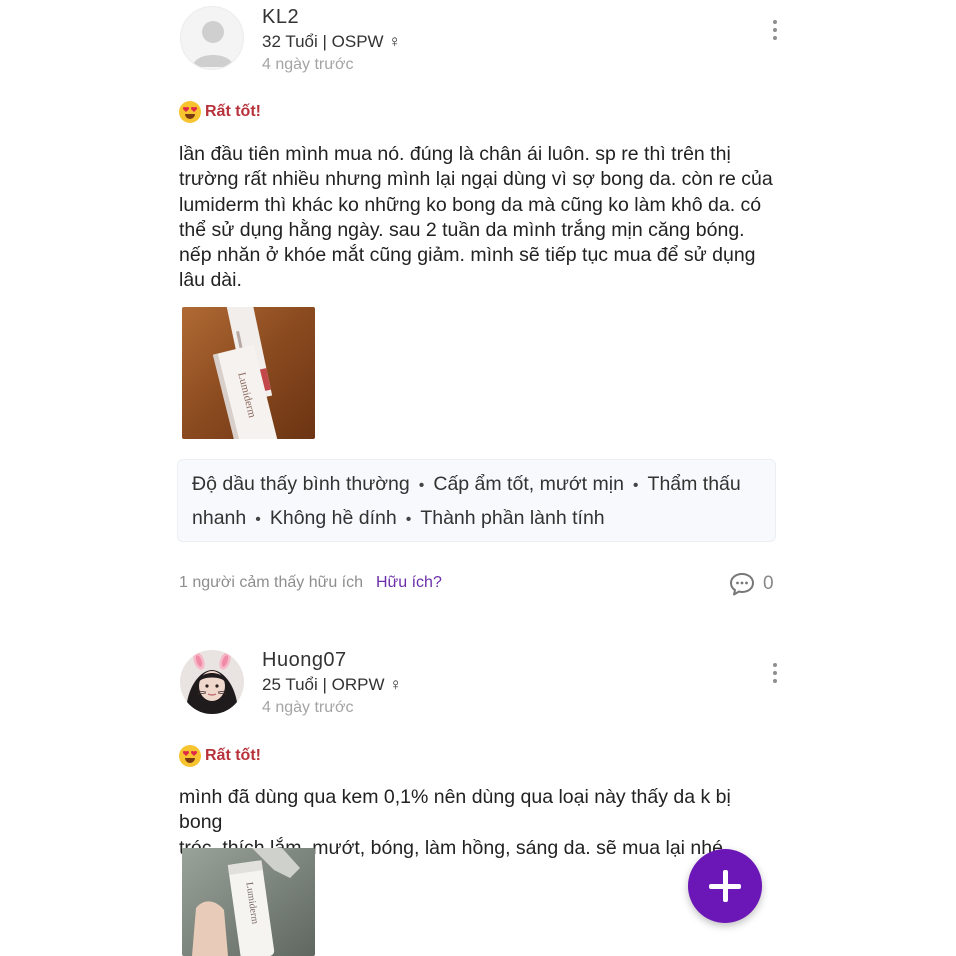 Image resolution: width=956 pixels, height=956 pixels. I want to click on heart-eyes-emoji-icon, so click(190, 756).